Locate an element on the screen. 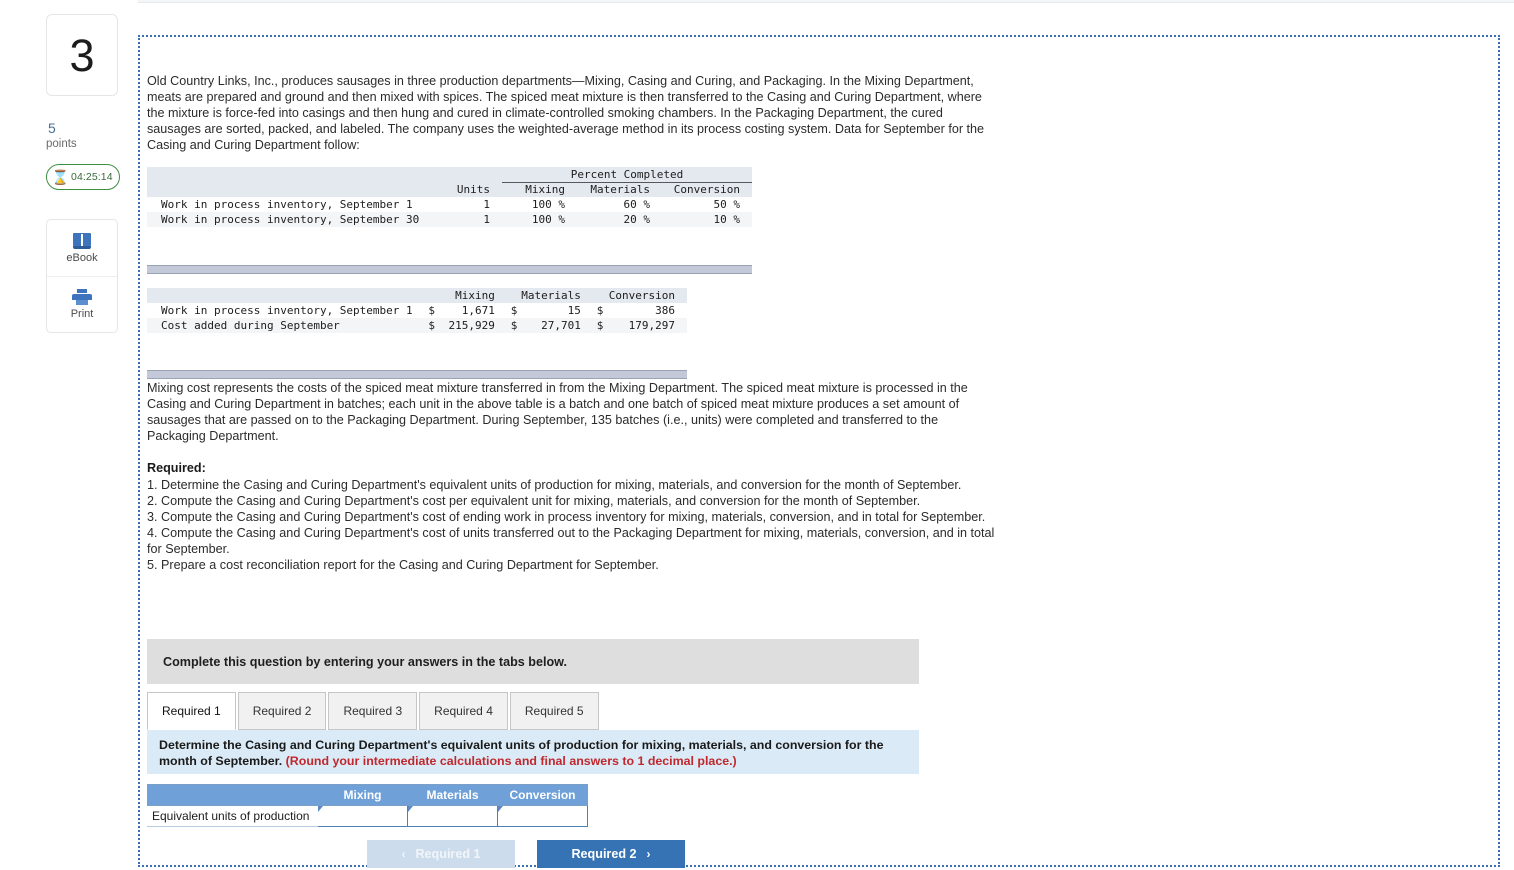  question-number-card: 3 is located at coordinates (82, 55).